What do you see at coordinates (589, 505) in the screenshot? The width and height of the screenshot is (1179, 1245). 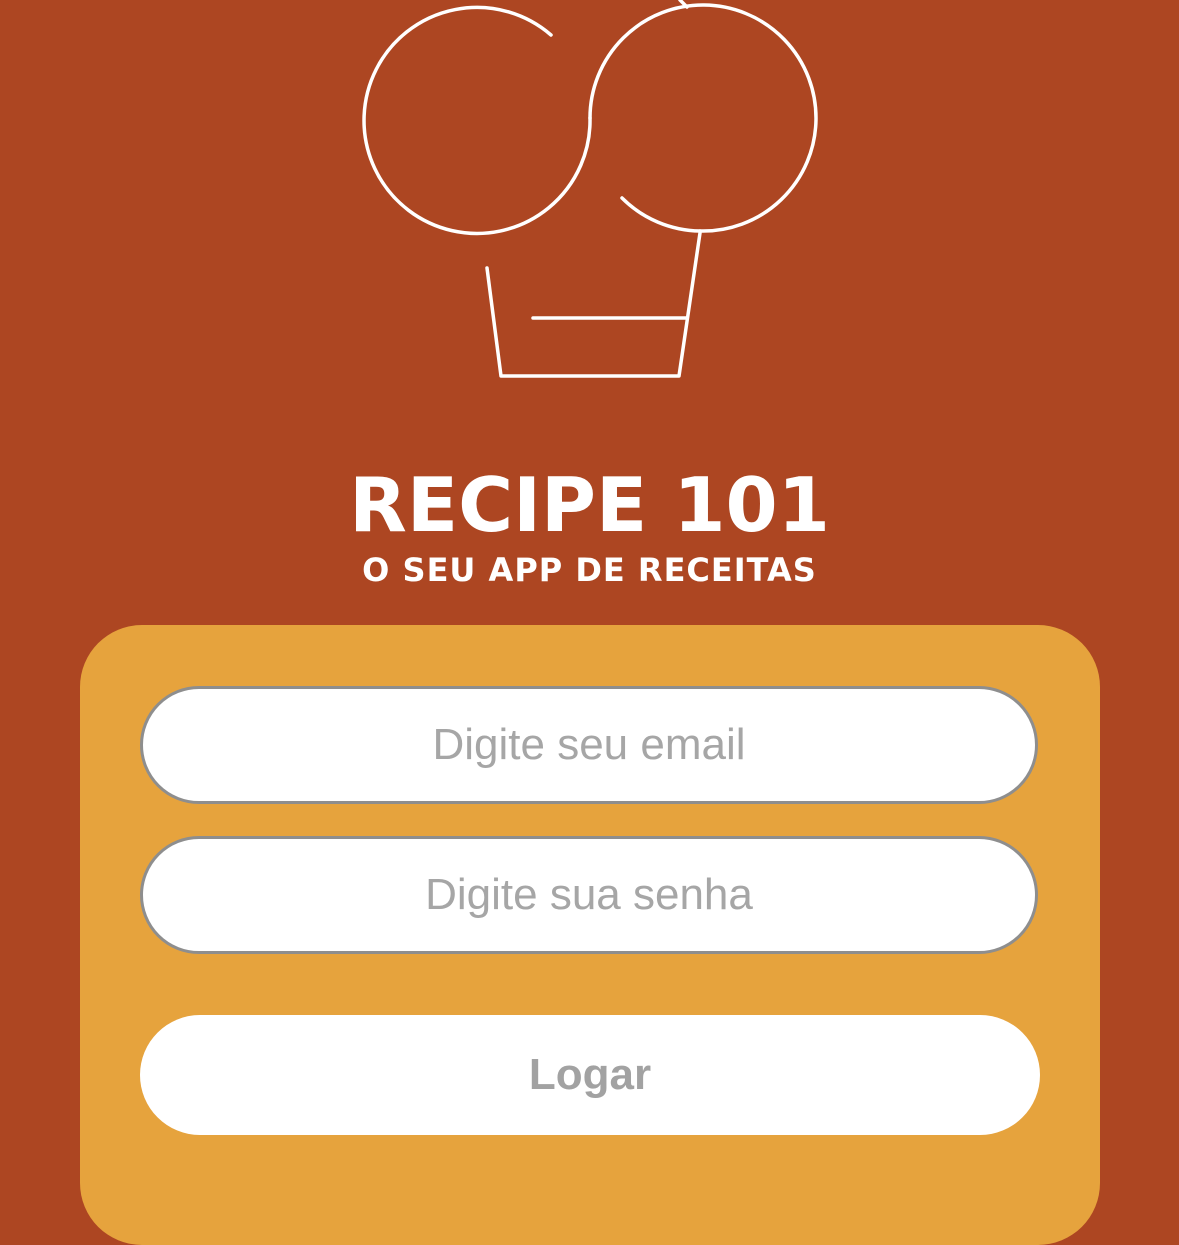 I see `app-title: RECIPE 101` at bounding box center [589, 505].